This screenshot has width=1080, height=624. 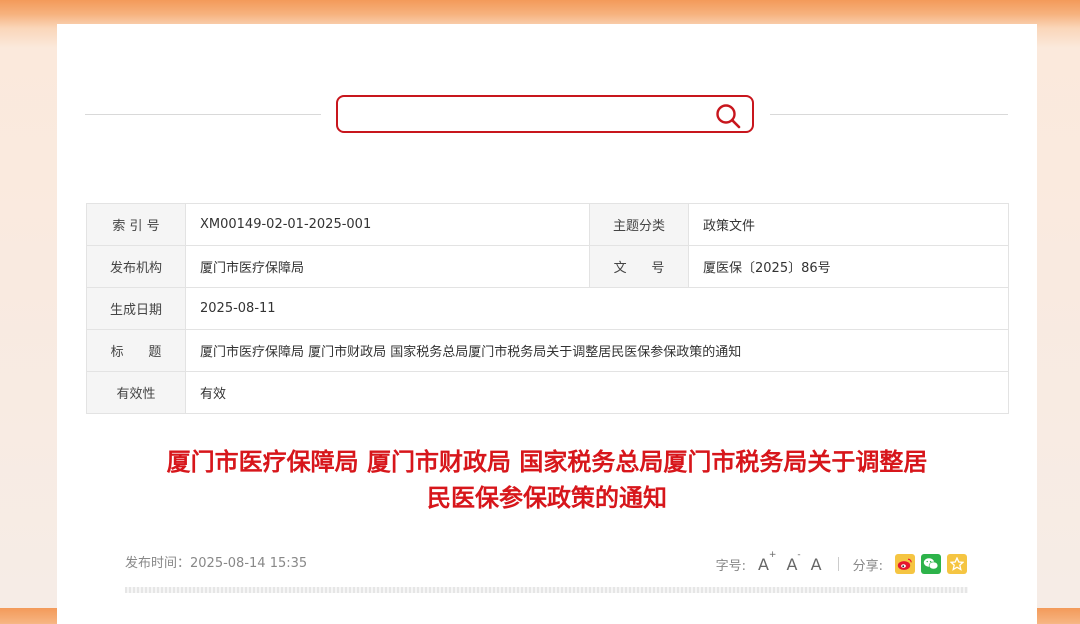 What do you see at coordinates (597, 392) in the screenshot?
I see `validity-value: 有效` at bounding box center [597, 392].